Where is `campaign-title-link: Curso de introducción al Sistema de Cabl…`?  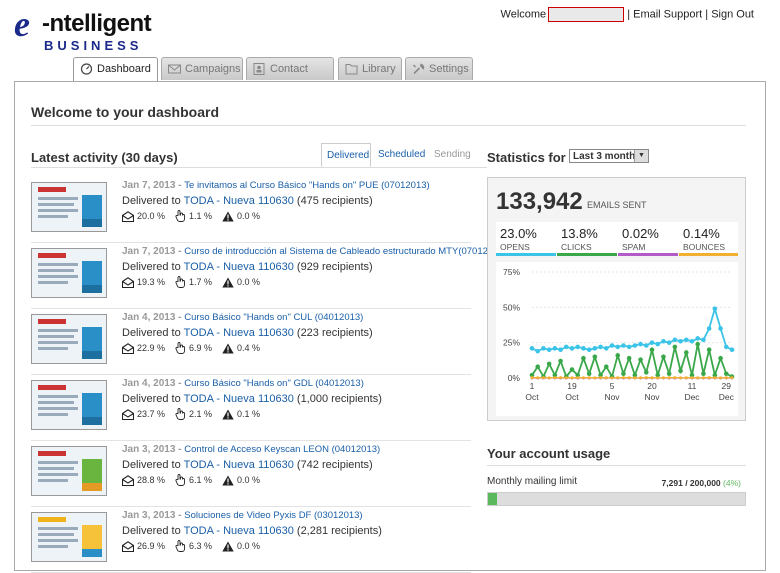 campaign-title-link: Curso de introducción al Sistema de Cabl… is located at coordinates (345, 251).